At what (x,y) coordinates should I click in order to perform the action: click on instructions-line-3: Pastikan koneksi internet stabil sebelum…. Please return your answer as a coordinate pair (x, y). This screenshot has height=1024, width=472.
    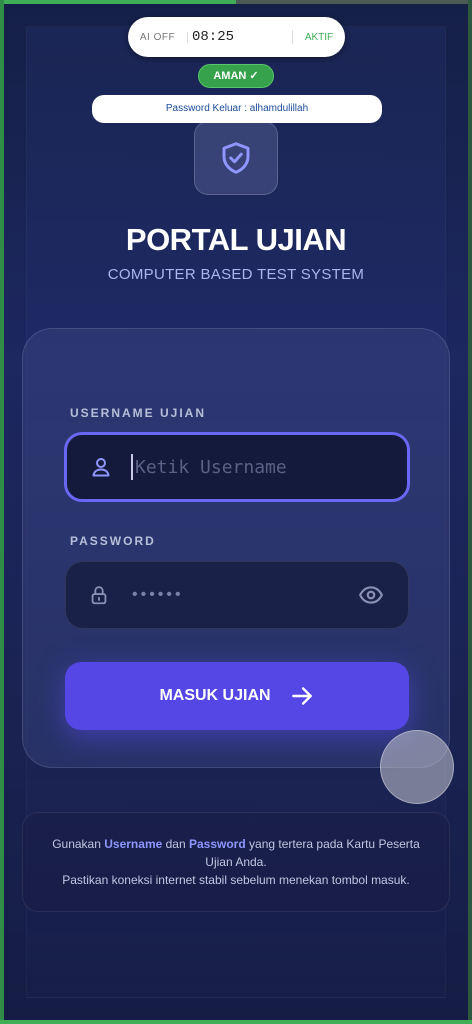
    Looking at the image, I should click on (236, 880).